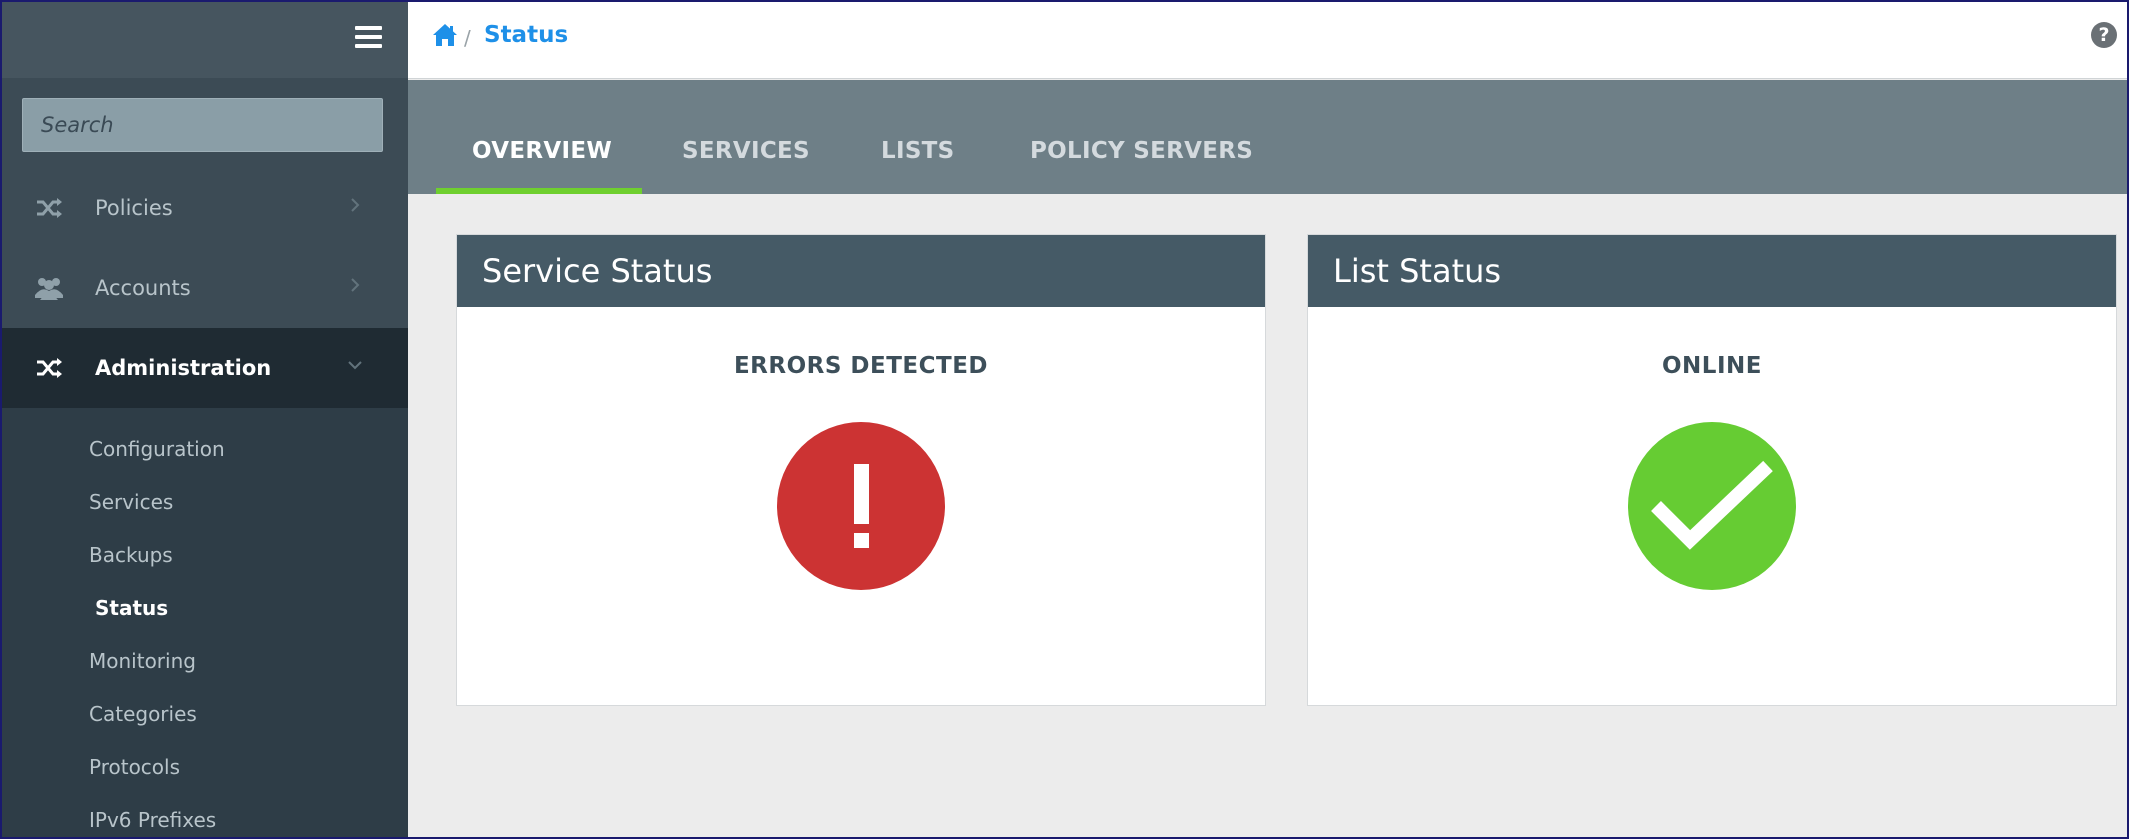  I want to click on submenu-item-protocols: Protocols, so click(205, 766).